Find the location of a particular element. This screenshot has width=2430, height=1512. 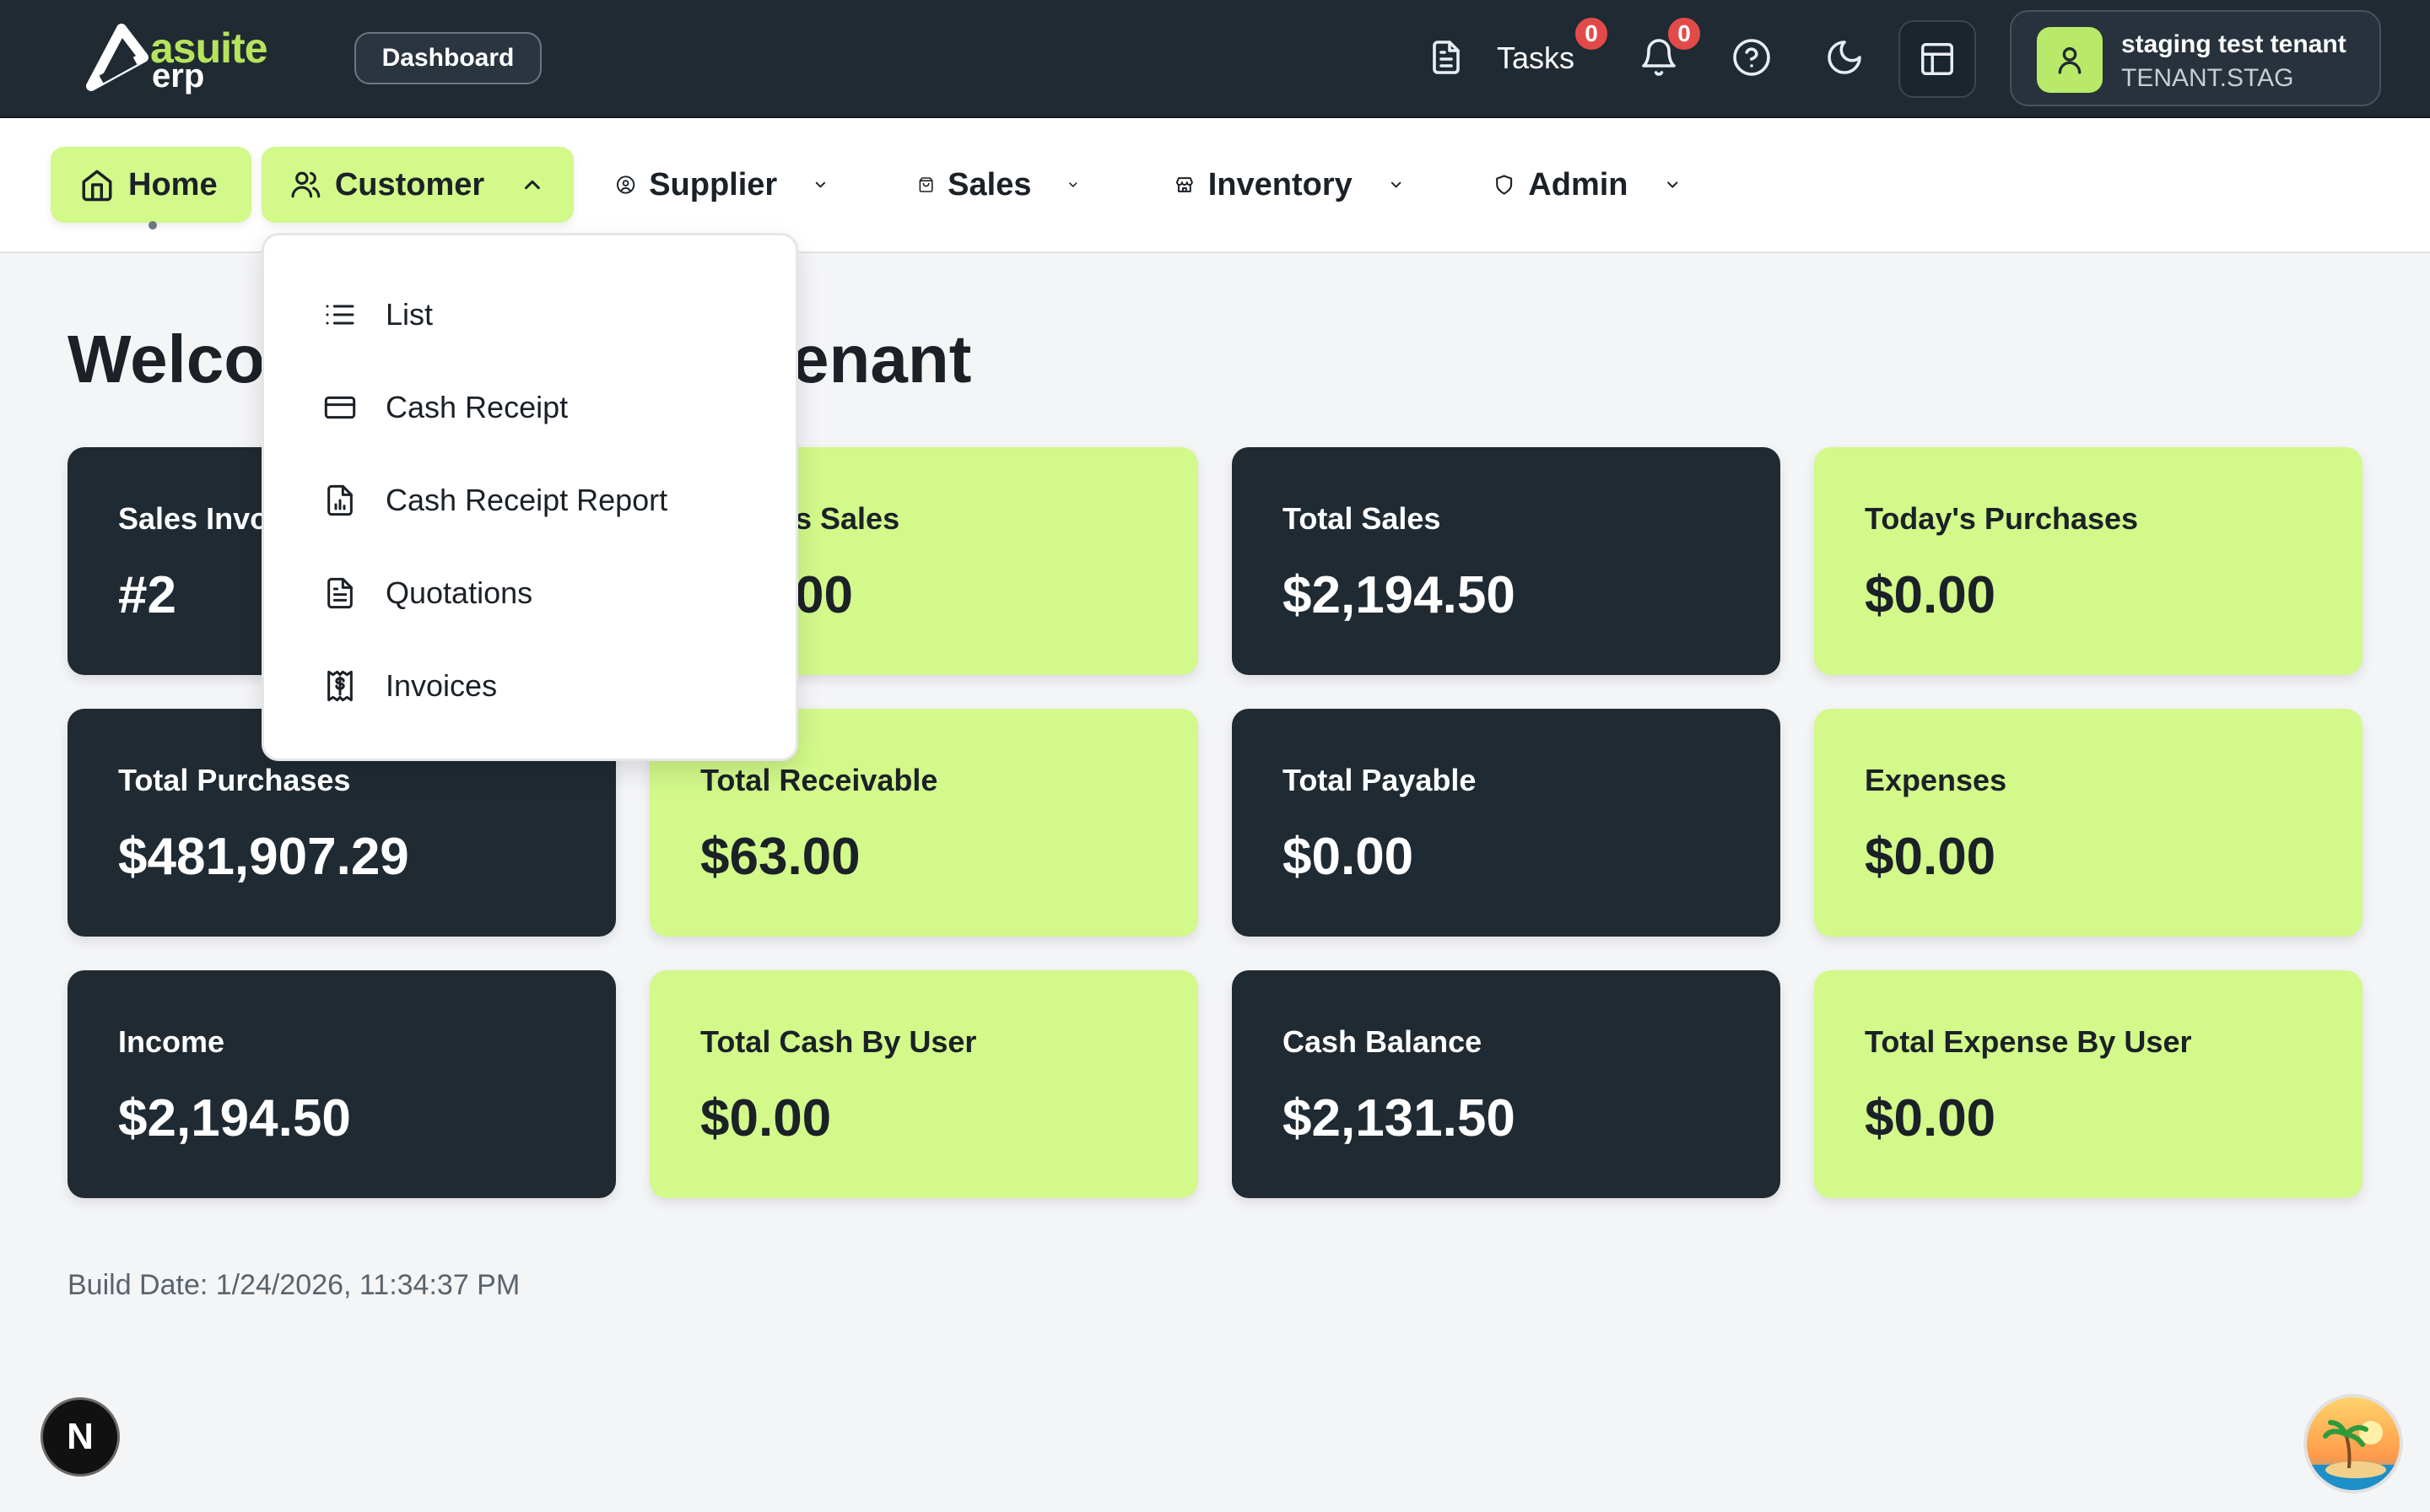

dashboard-button: Dashboard is located at coordinates (448, 58).